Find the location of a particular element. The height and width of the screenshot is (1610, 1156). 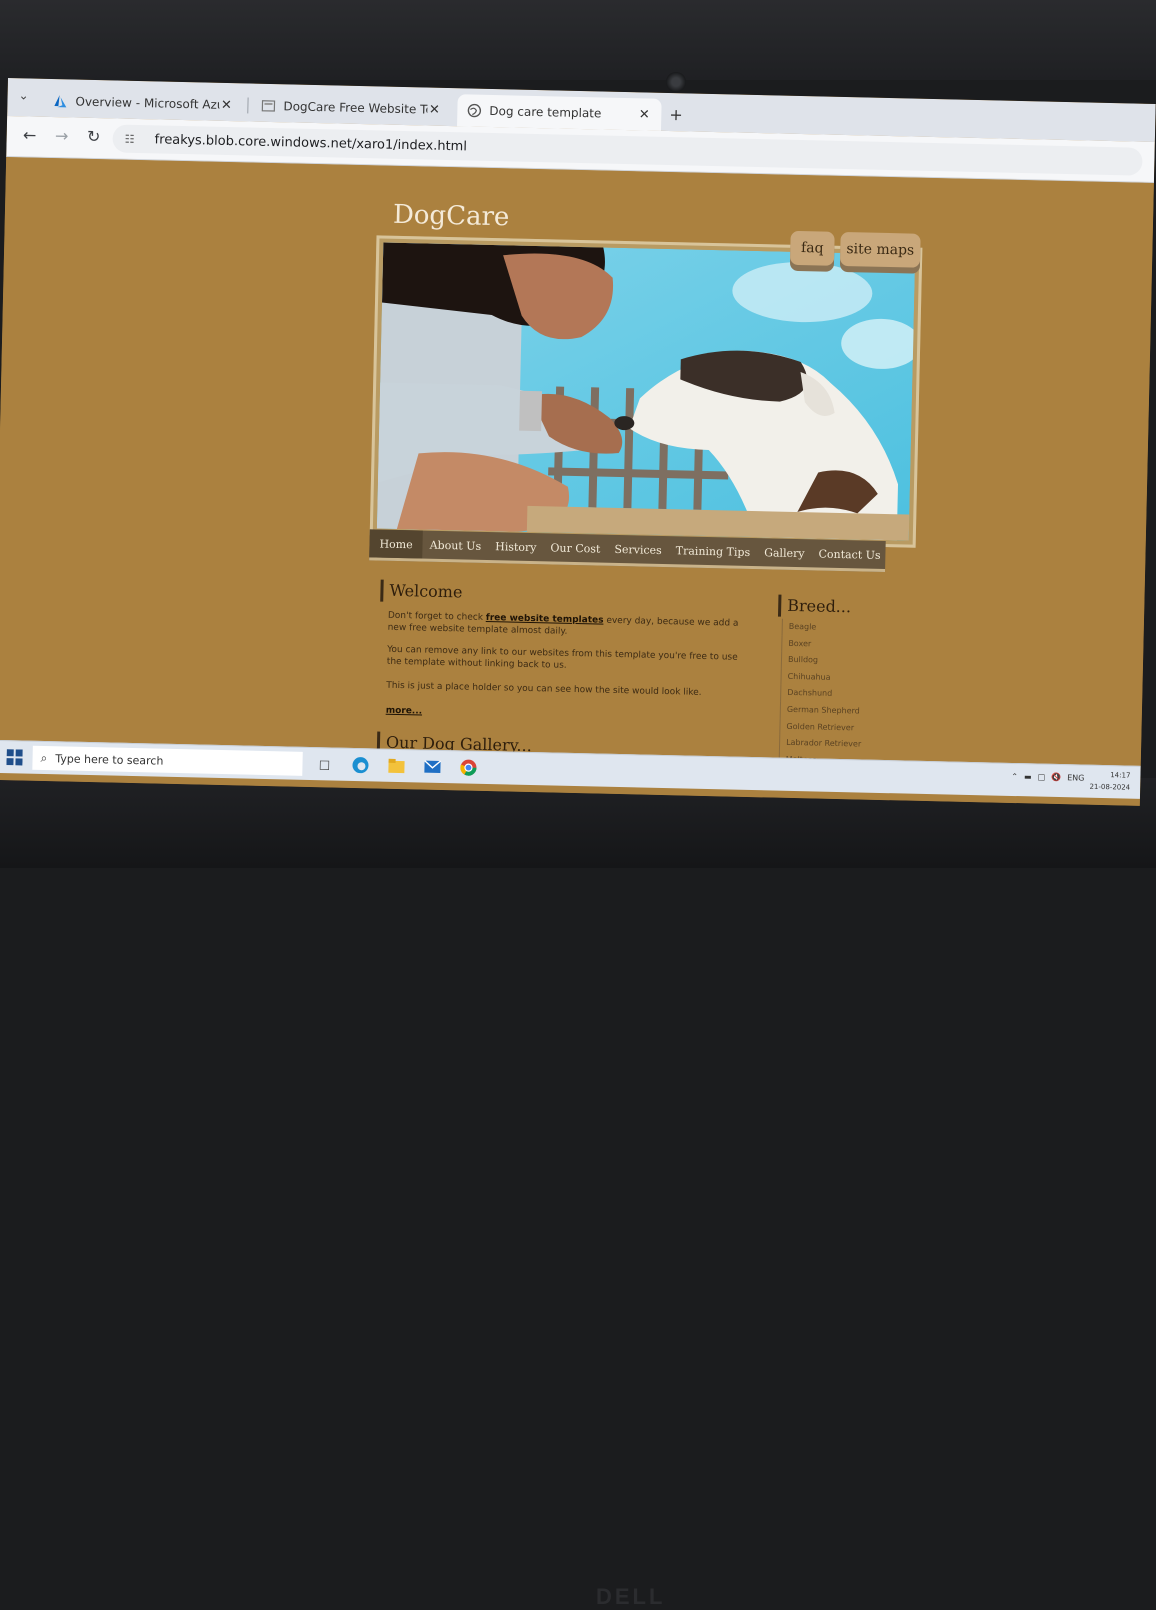

language-indicator: ENG is located at coordinates (1075, 777).